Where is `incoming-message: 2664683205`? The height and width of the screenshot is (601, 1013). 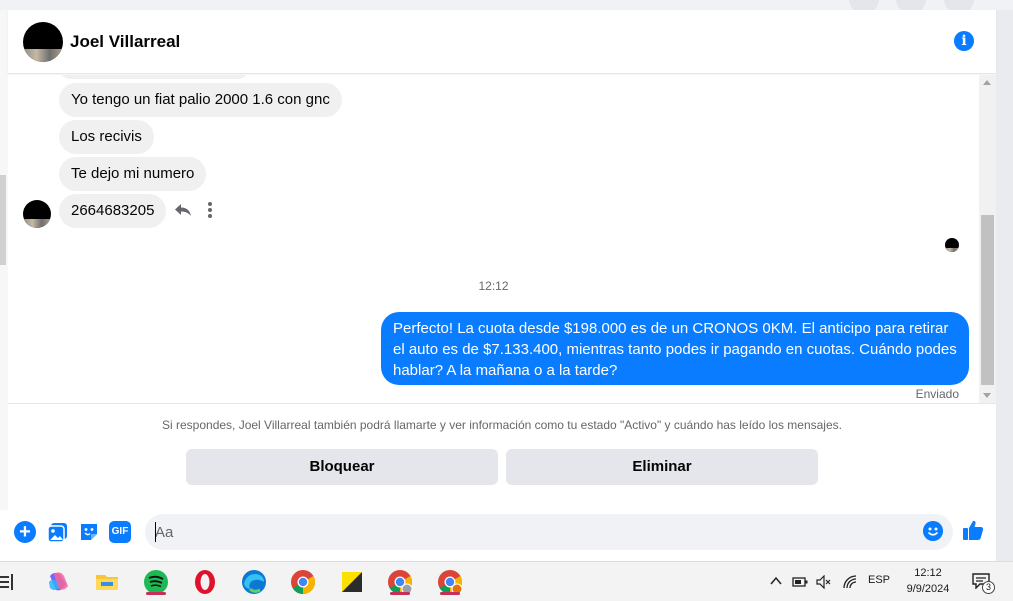 incoming-message: 2664683205 is located at coordinates (113, 211).